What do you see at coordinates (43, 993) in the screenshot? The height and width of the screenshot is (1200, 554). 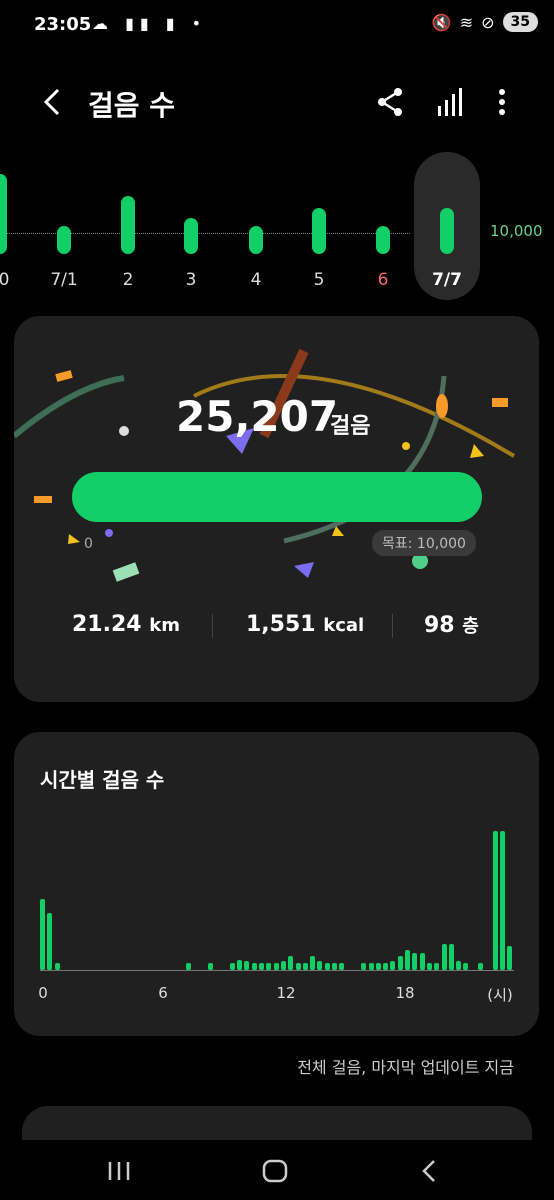 I see `hour-tick-0: 0` at bounding box center [43, 993].